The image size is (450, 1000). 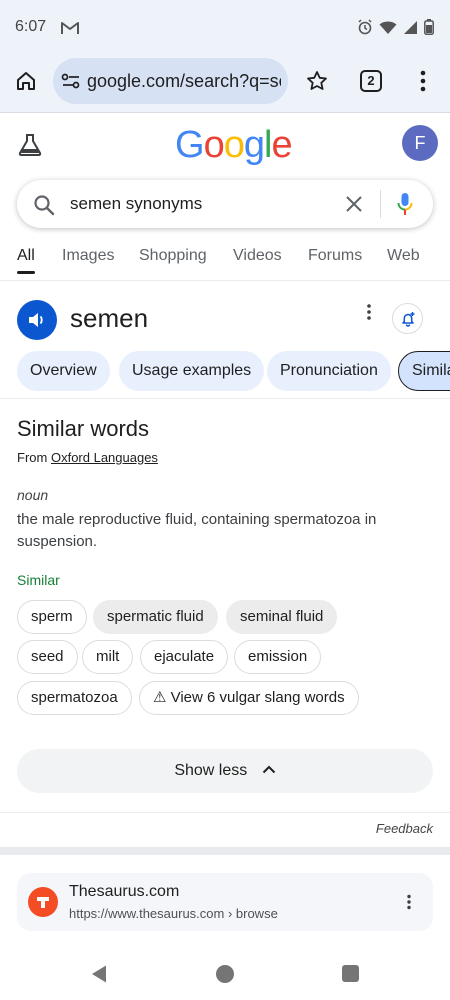 What do you see at coordinates (155, 617) in the screenshot?
I see `synonym-chip: spermatic fluid` at bounding box center [155, 617].